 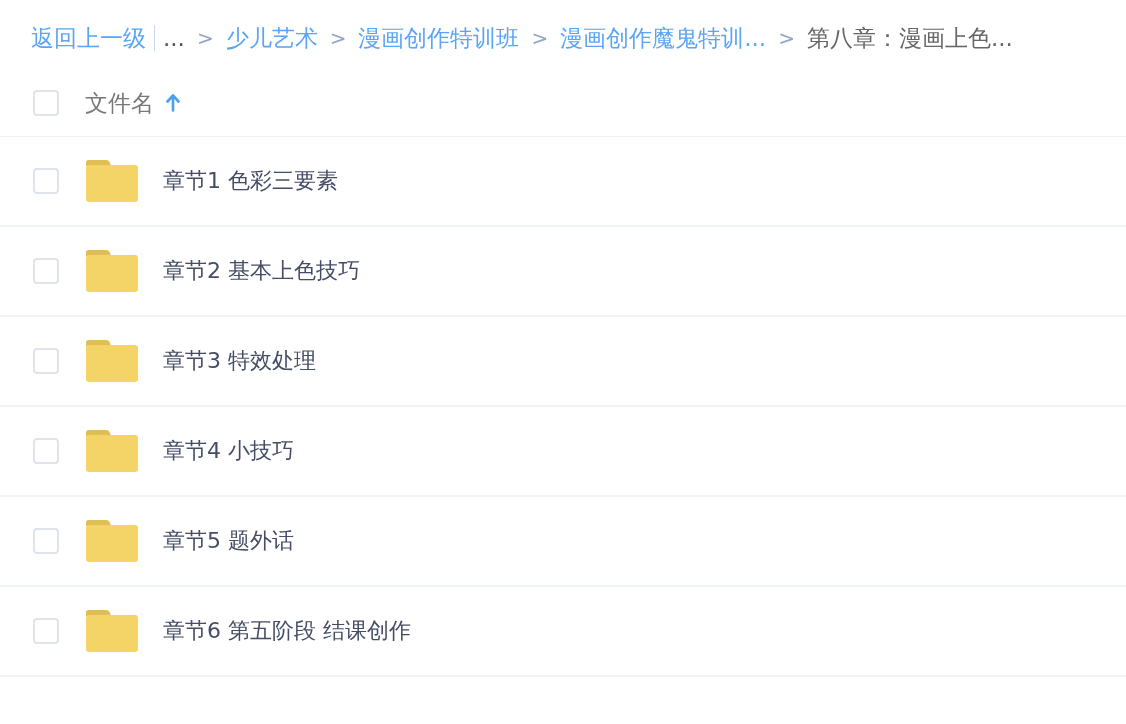 I want to click on folder-name: 章节3 特效处理, so click(x=239, y=361).